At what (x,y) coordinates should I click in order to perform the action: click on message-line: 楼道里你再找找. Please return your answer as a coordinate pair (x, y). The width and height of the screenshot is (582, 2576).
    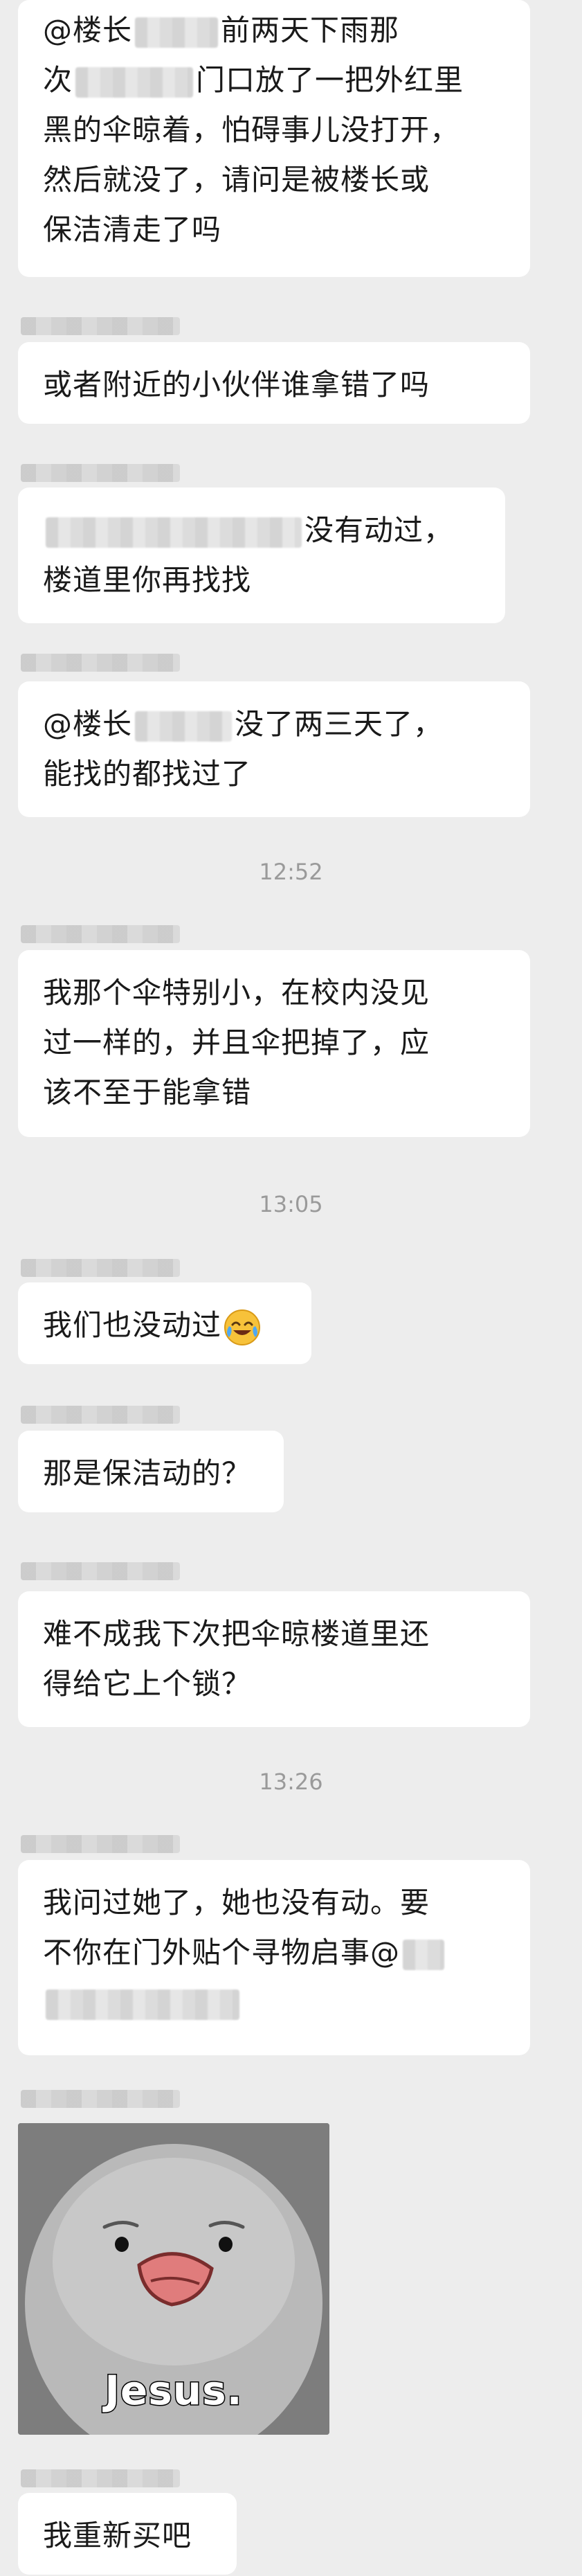
    Looking at the image, I should click on (147, 580).